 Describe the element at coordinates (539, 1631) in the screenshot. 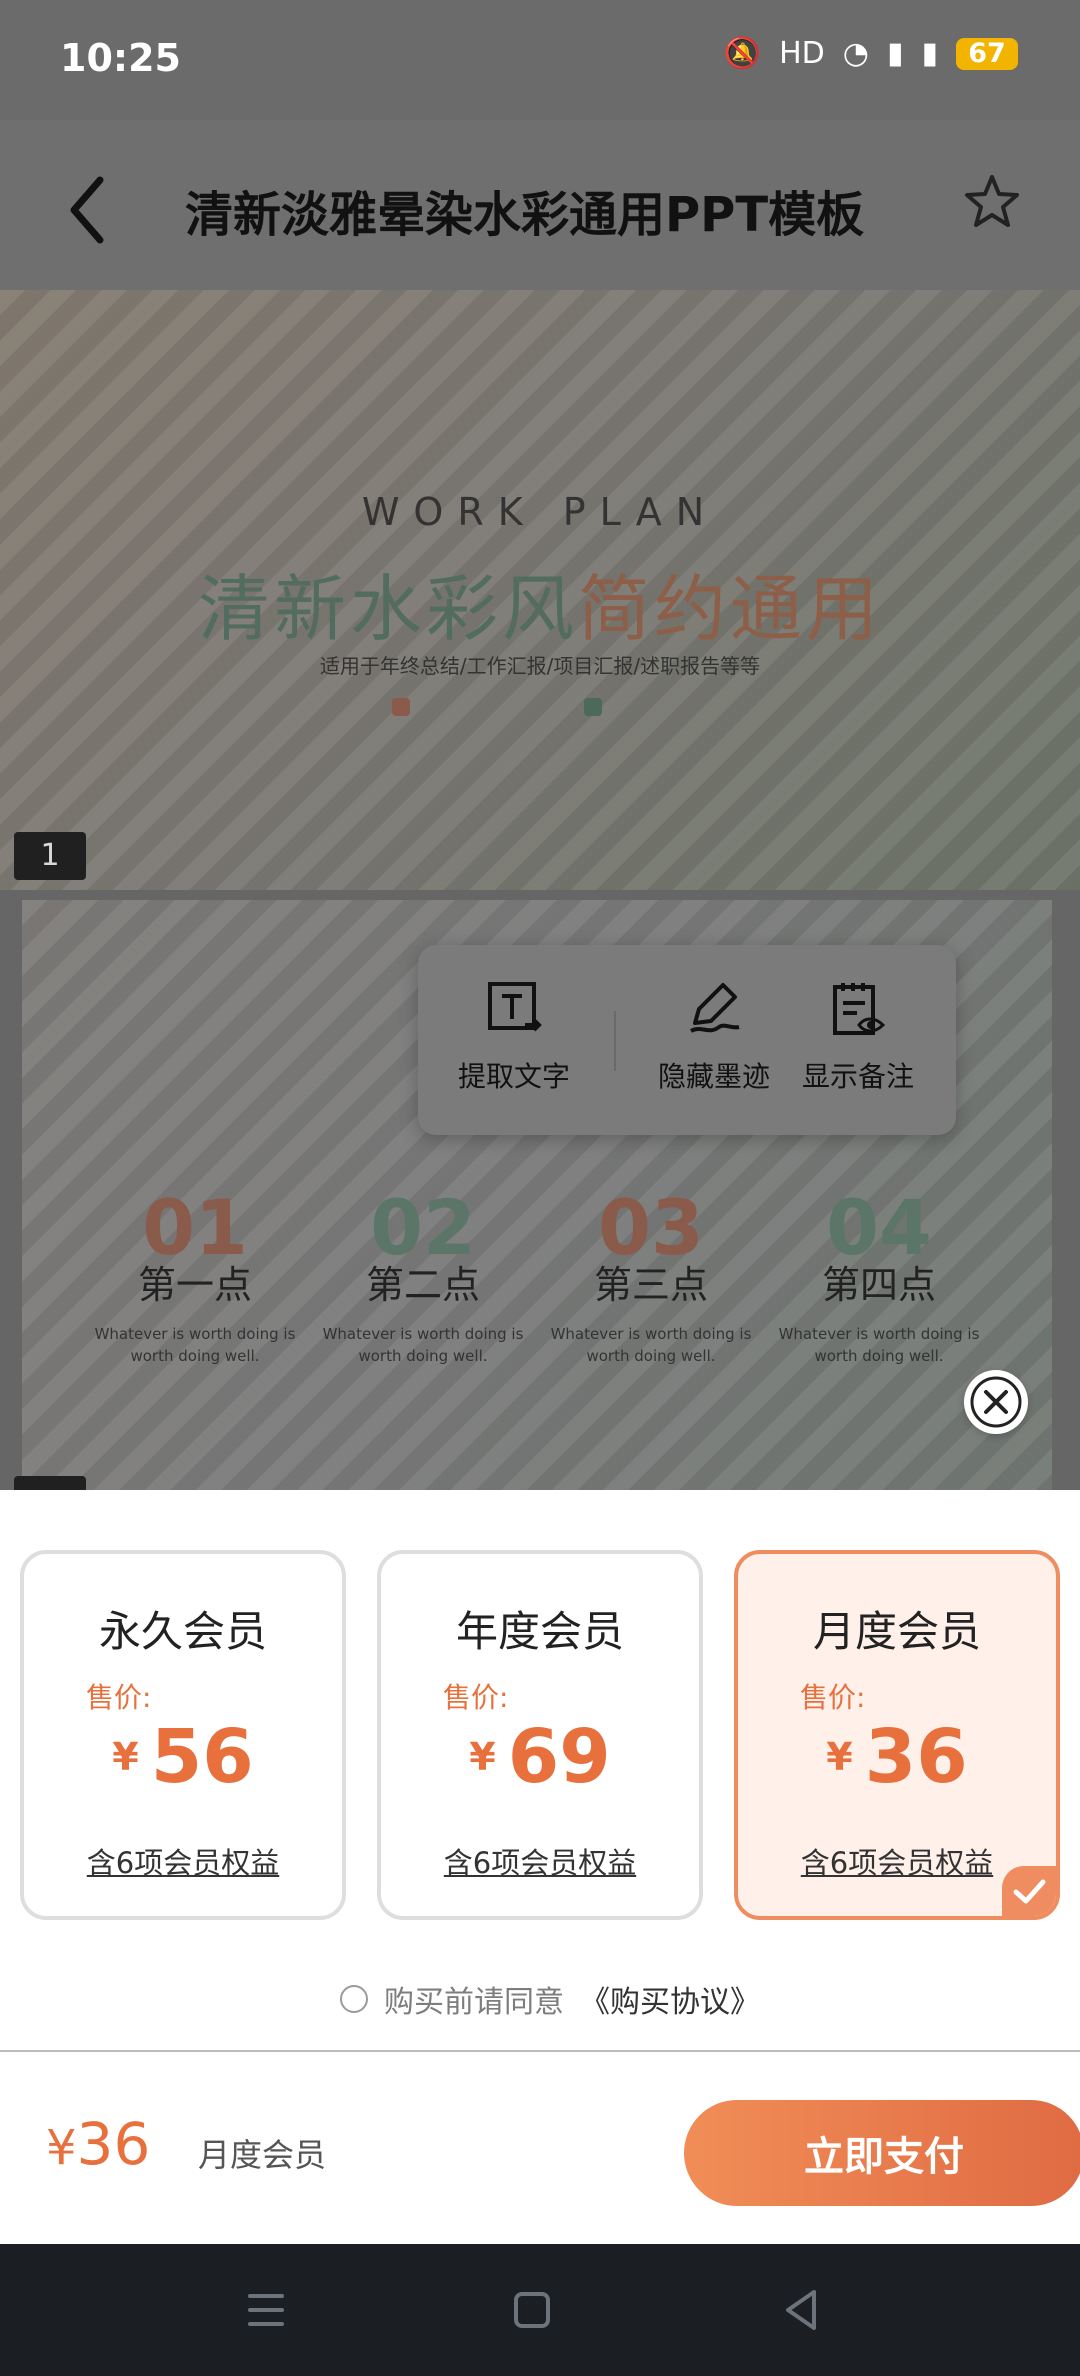

I see `plan-title: 年度会员` at that location.